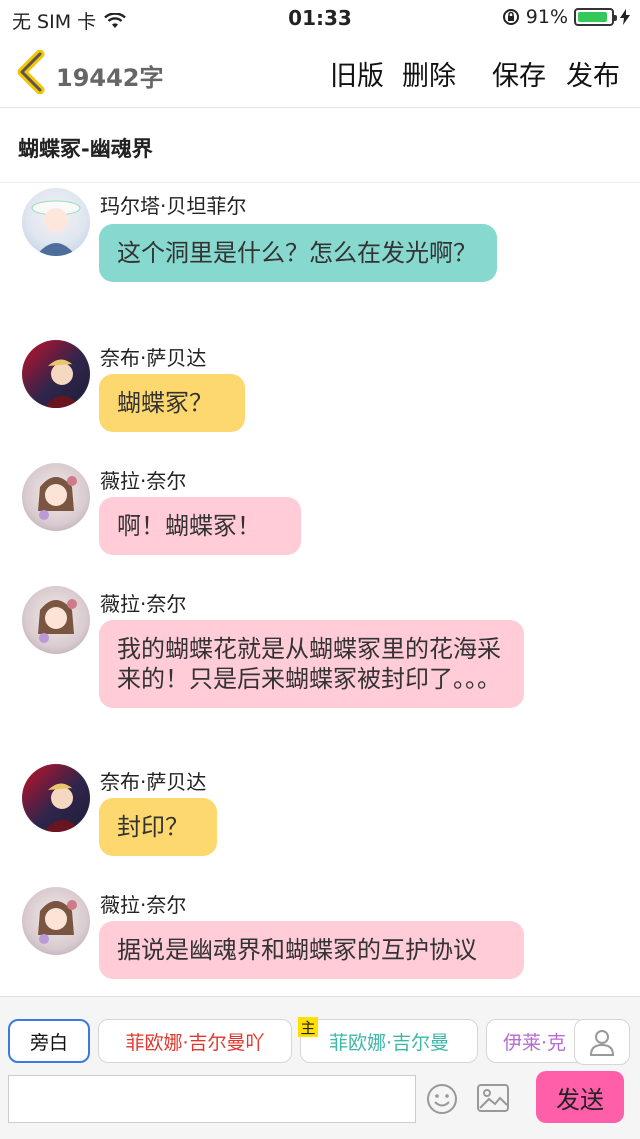  I want to click on battery-percent: 91%, so click(546, 17).